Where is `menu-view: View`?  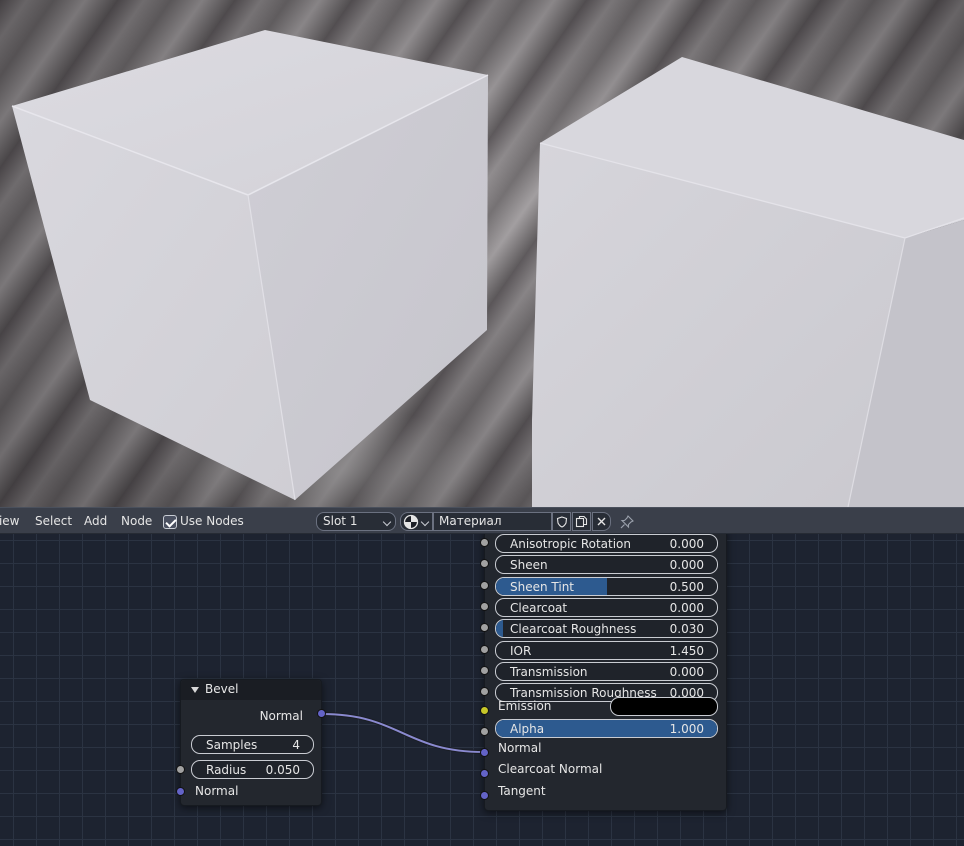
menu-view: View is located at coordinates (9, 521).